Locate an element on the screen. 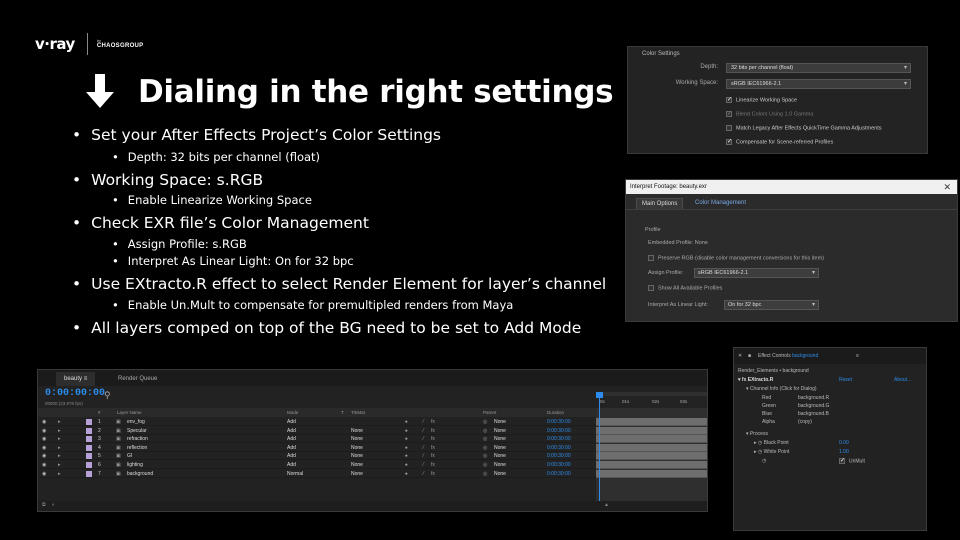 The width and height of the screenshot is (960, 540). lock-icon: ■ is located at coordinates (749, 356).